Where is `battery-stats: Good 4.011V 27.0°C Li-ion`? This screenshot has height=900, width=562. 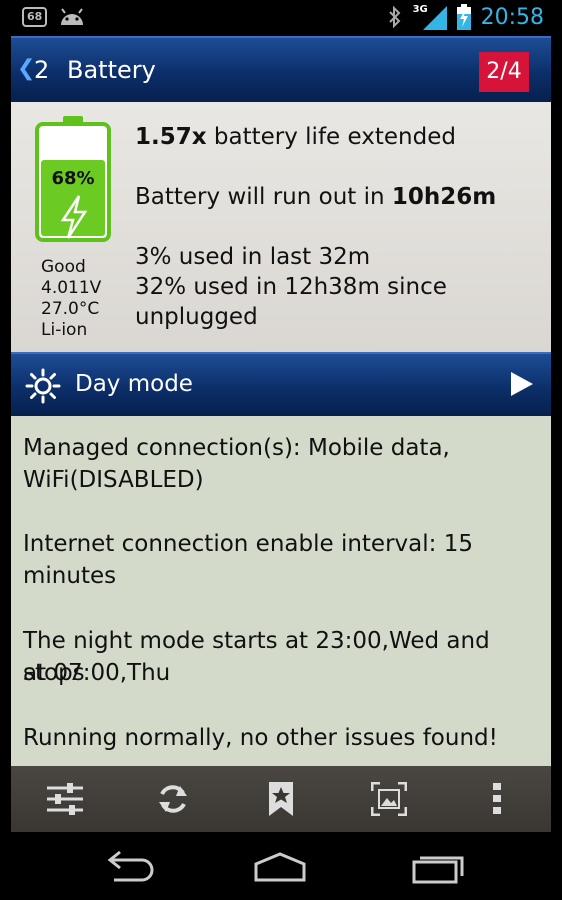 battery-stats: Good 4.011V 27.0°C Li-ion is located at coordinates (71, 299).